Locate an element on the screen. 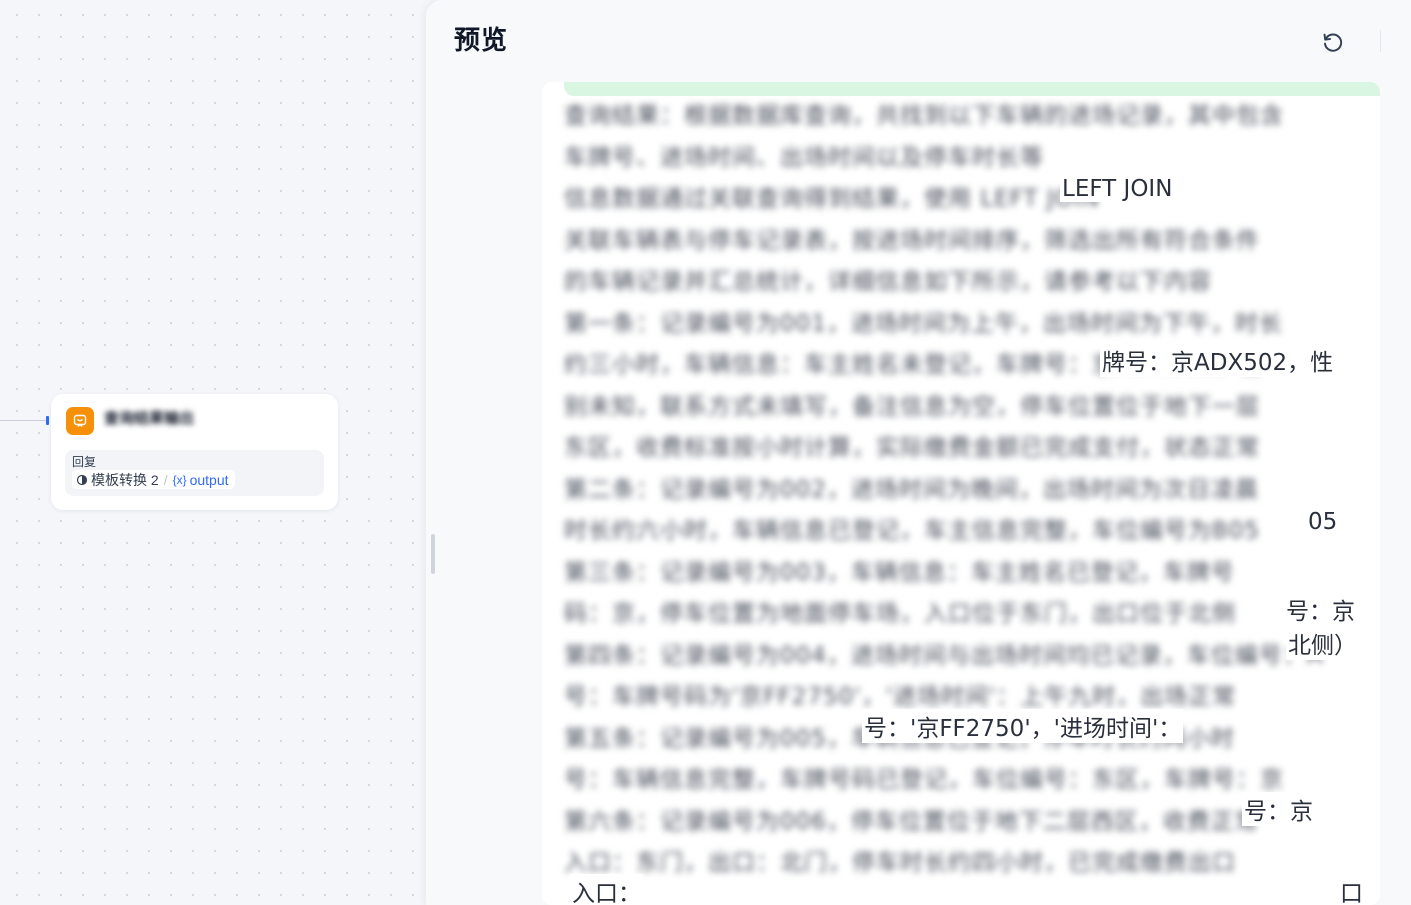  variable-name: output is located at coordinates (209, 479).